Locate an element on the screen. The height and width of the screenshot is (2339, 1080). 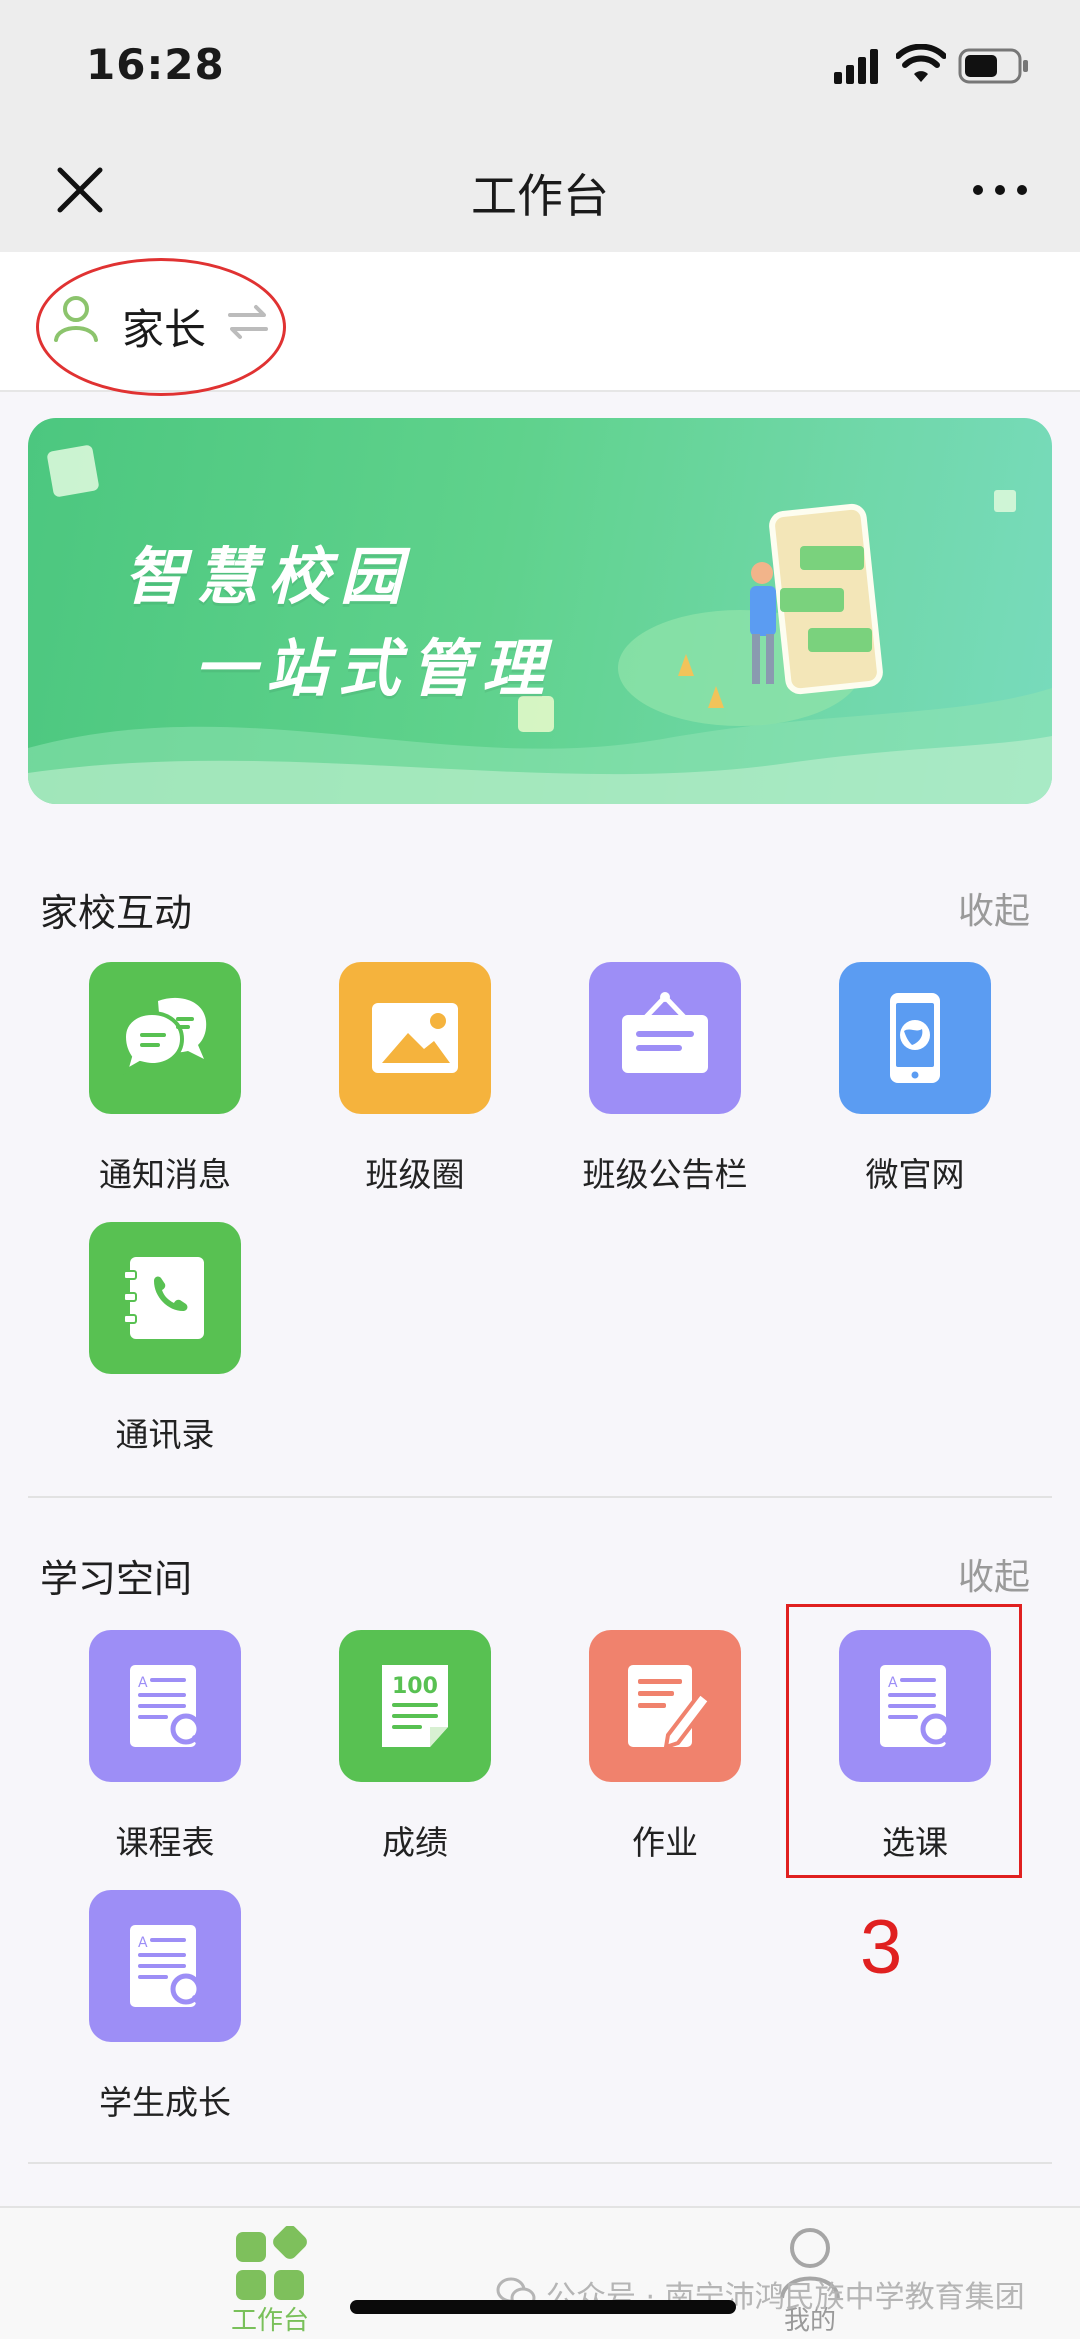
app-tile-class-circle: 班级圈 is located at coordinates (415, 1078).